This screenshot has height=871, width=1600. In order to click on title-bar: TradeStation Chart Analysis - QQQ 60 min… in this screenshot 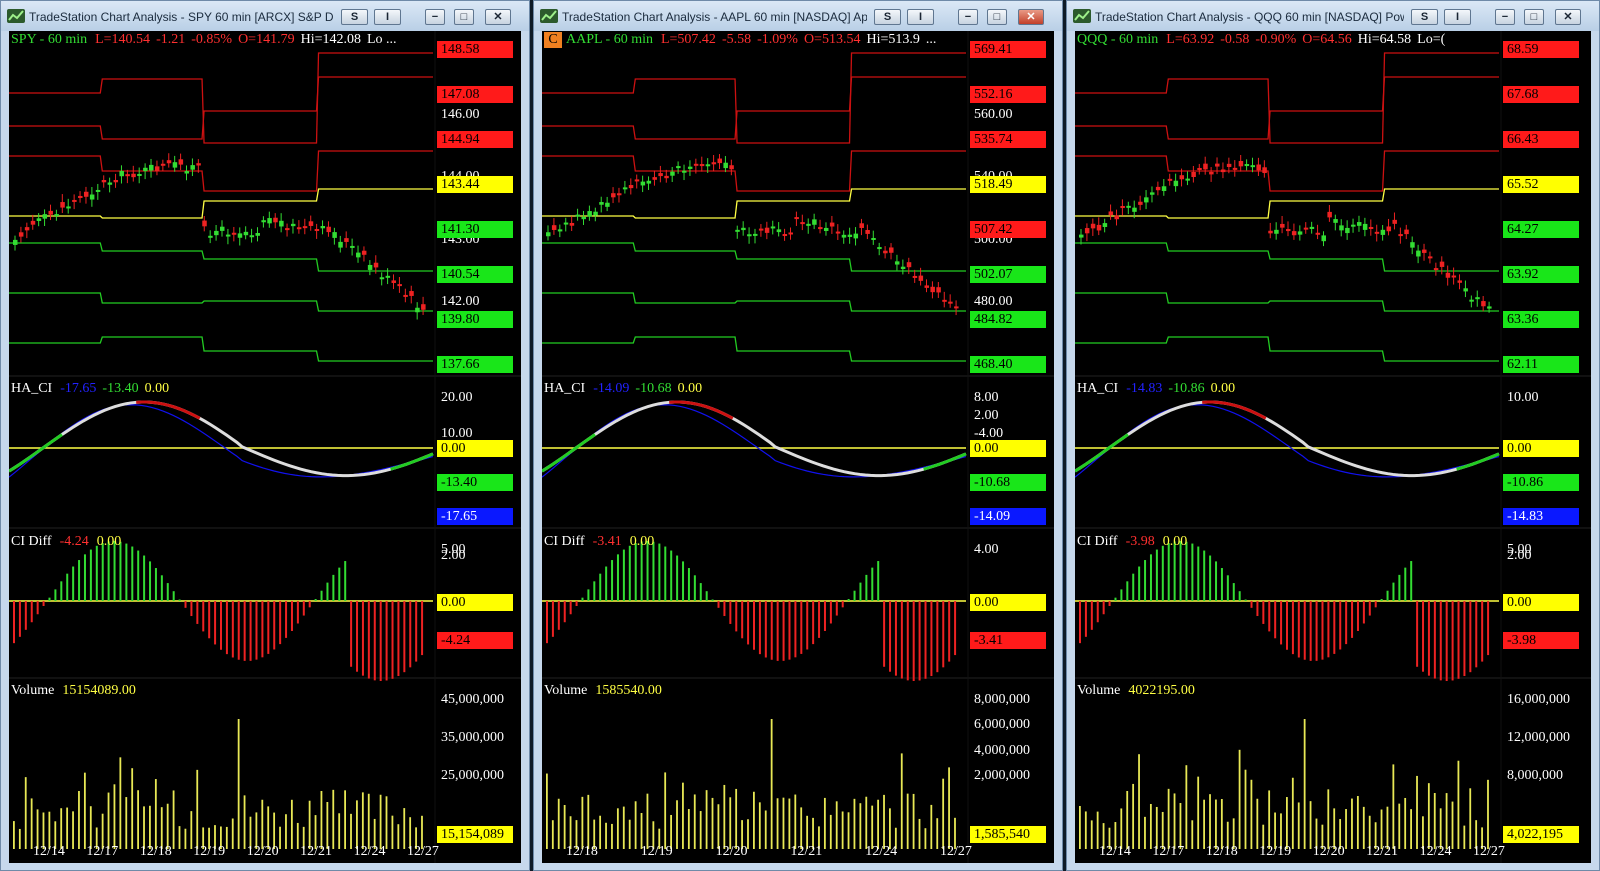, I will do `click(1333, 16)`.